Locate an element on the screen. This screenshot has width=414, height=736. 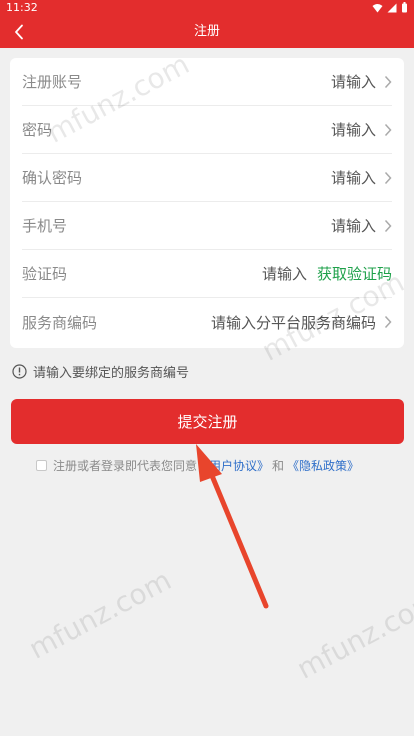
status-time: 11:32 is located at coordinates (22, 7).